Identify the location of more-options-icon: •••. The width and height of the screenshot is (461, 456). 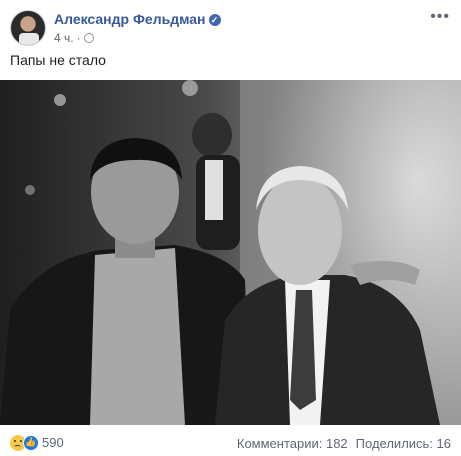
(440, 17).